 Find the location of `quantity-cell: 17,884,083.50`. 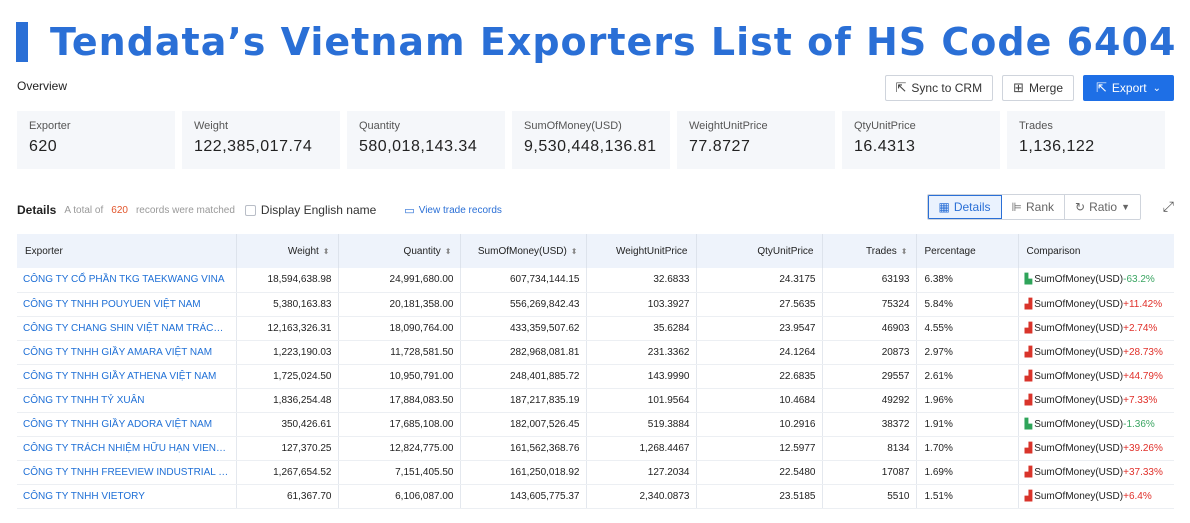

quantity-cell: 17,884,083.50 is located at coordinates (399, 400).